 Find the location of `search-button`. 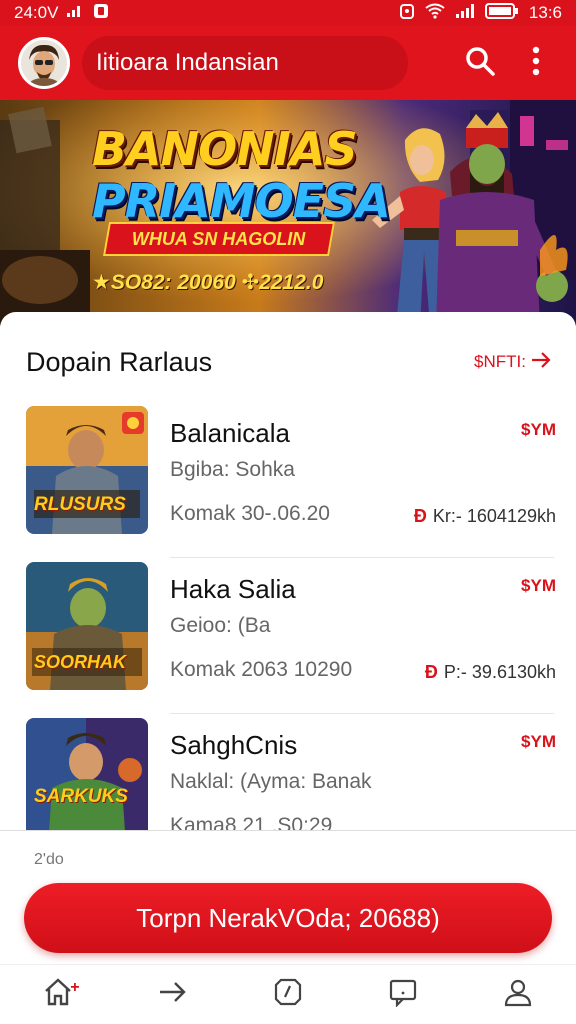

search-button is located at coordinates (480, 63).